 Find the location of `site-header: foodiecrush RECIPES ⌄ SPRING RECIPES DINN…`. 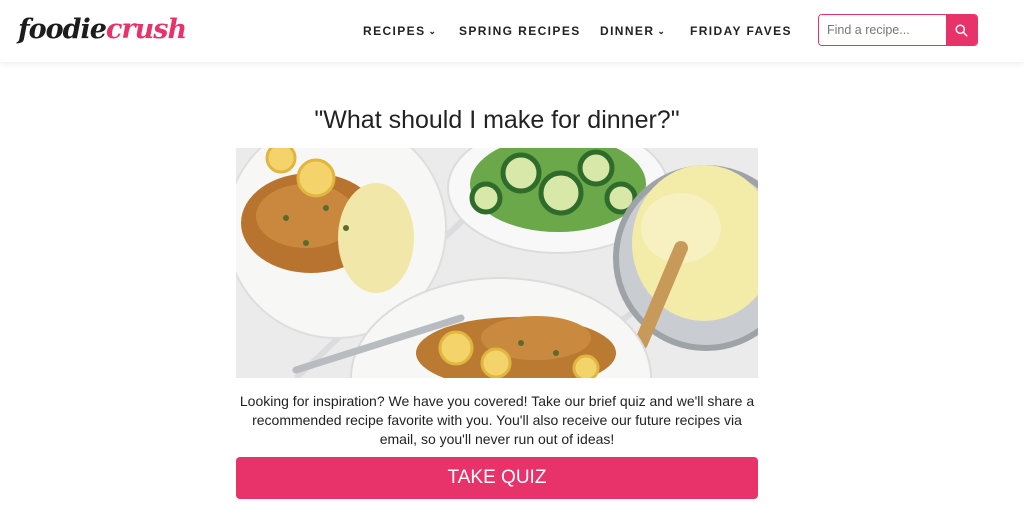

site-header: foodiecrush RECIPES ⌄ SPRING RECIPES DINN… is located at coordinates (512, 31).